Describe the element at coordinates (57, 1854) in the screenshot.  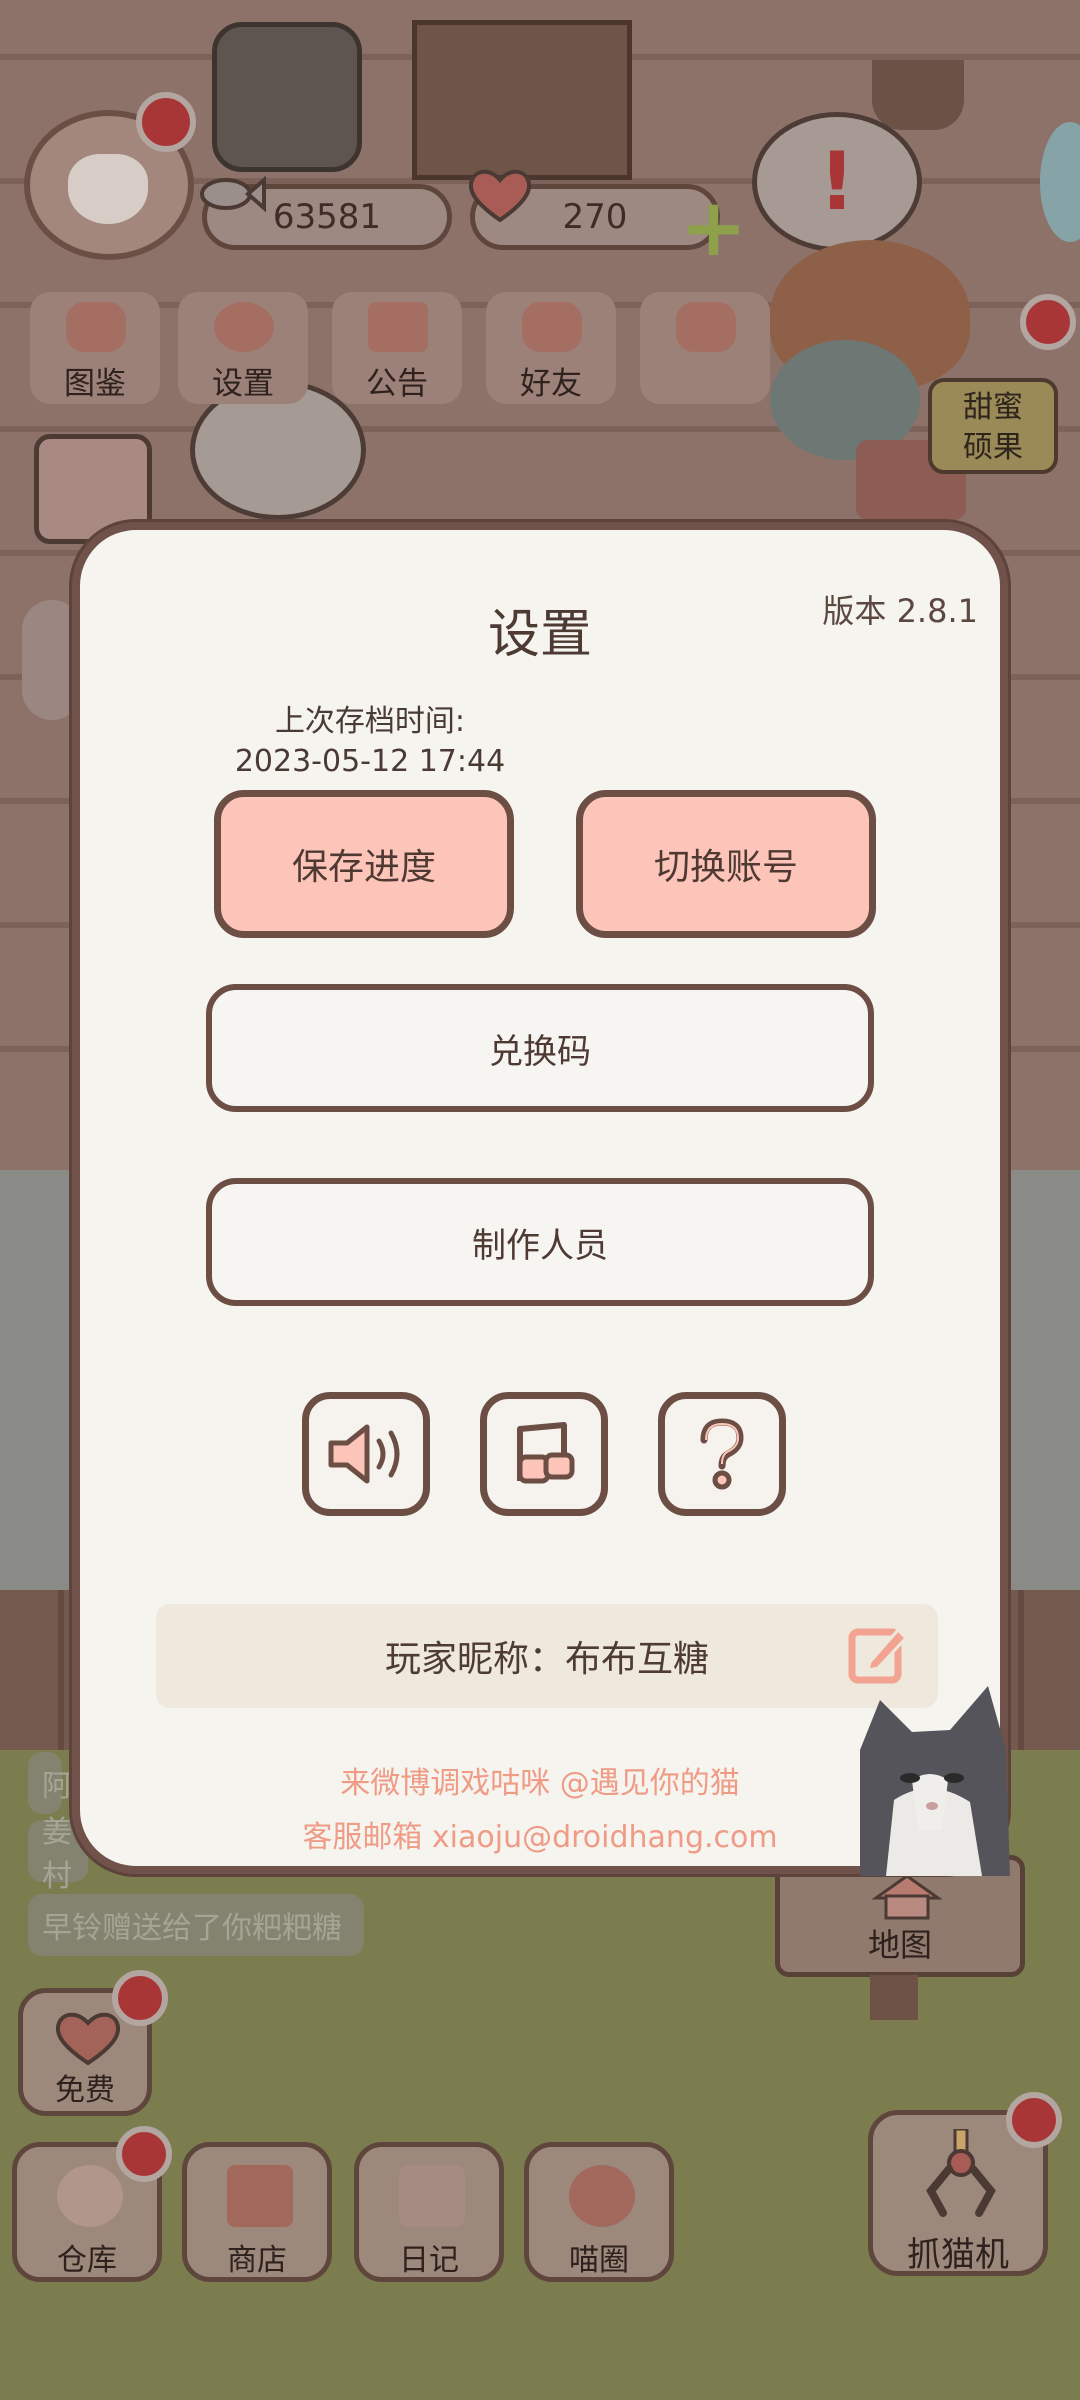
I see `gift-message-text: 姜村` at that location.